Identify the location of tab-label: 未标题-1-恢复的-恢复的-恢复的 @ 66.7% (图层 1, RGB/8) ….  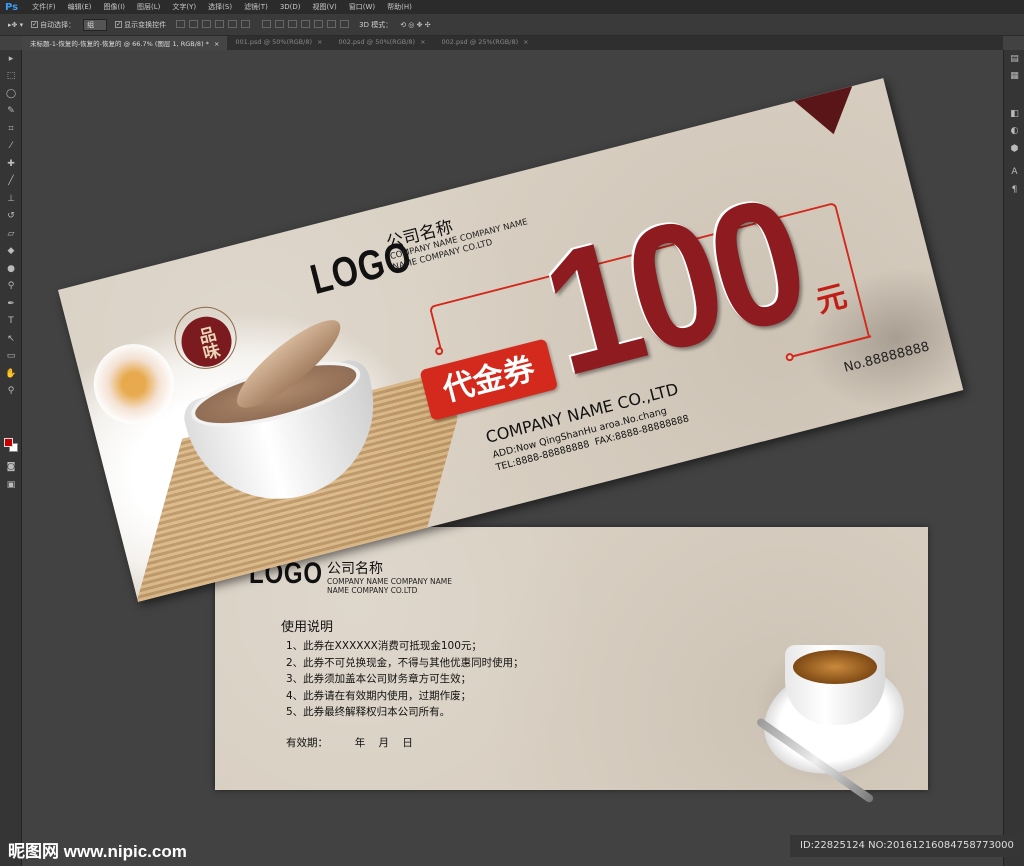
(119, 44).